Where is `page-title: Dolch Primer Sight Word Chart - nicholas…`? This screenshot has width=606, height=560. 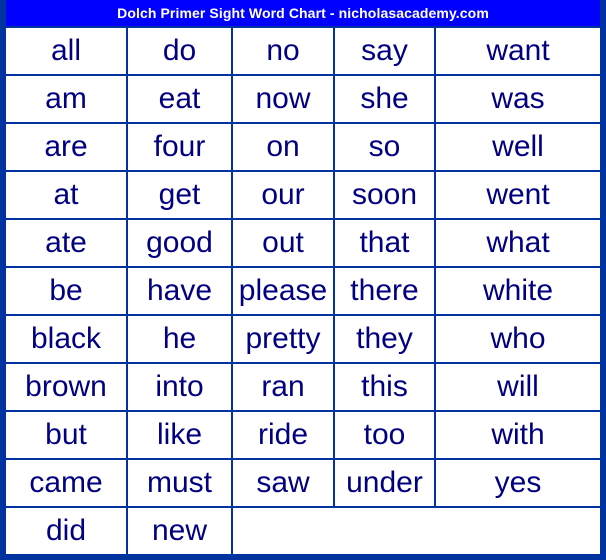
page-title: Dolch Primer Sight Word Chart - nicholas… is located at coordinates (303, 13).